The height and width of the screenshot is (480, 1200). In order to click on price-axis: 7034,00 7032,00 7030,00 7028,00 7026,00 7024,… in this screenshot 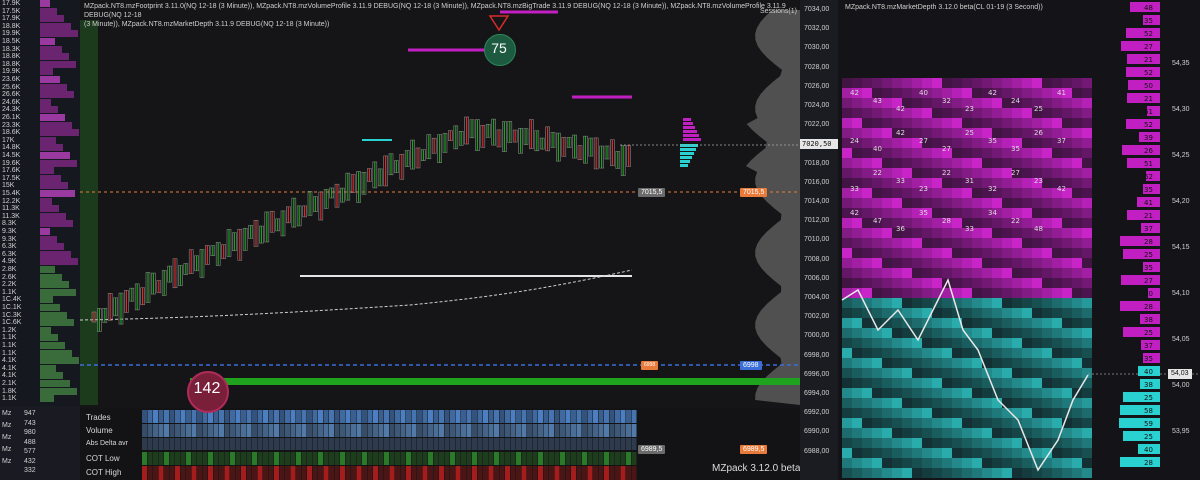, I will do `click(819, 240)`.